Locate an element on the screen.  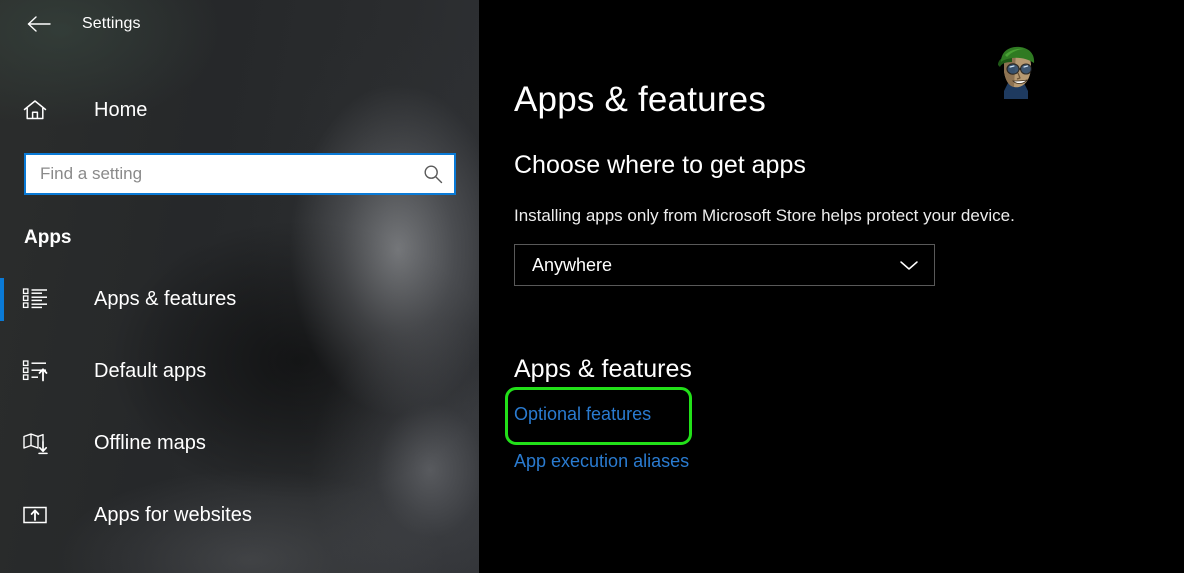
sidebar-item-apps-and-features: Apps & features is located at coordinates (239, 299).